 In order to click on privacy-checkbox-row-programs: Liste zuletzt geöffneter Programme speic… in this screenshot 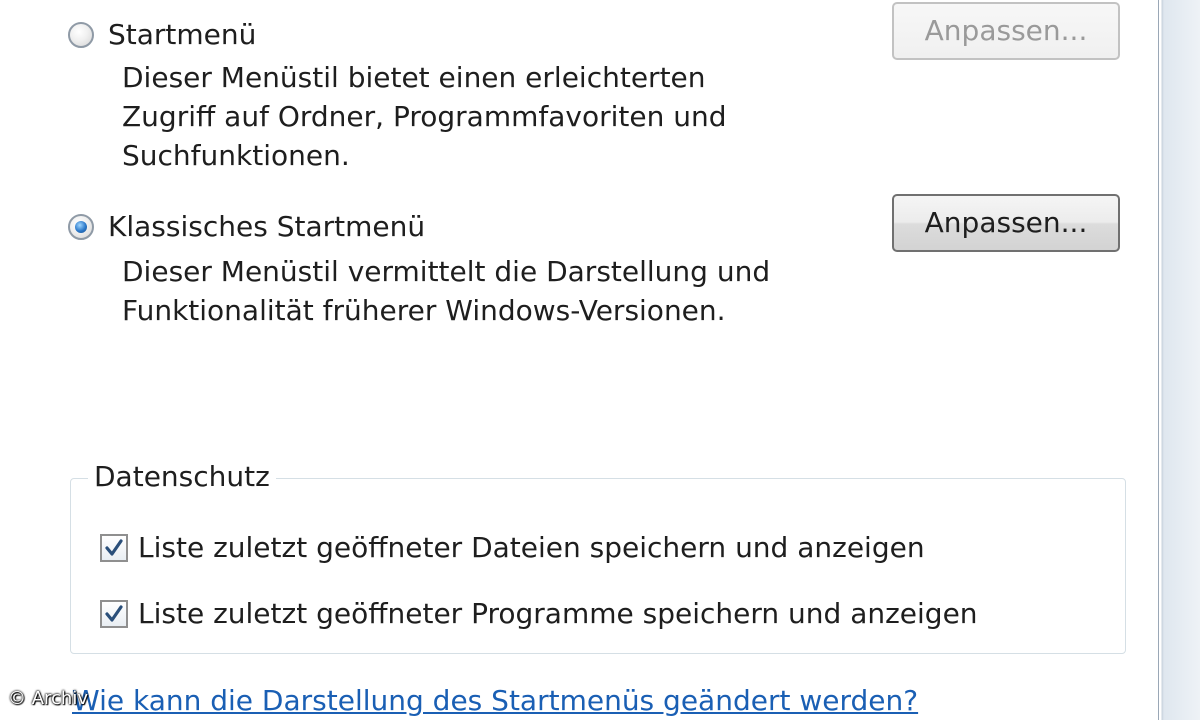, I will do `click(539, 613)`.